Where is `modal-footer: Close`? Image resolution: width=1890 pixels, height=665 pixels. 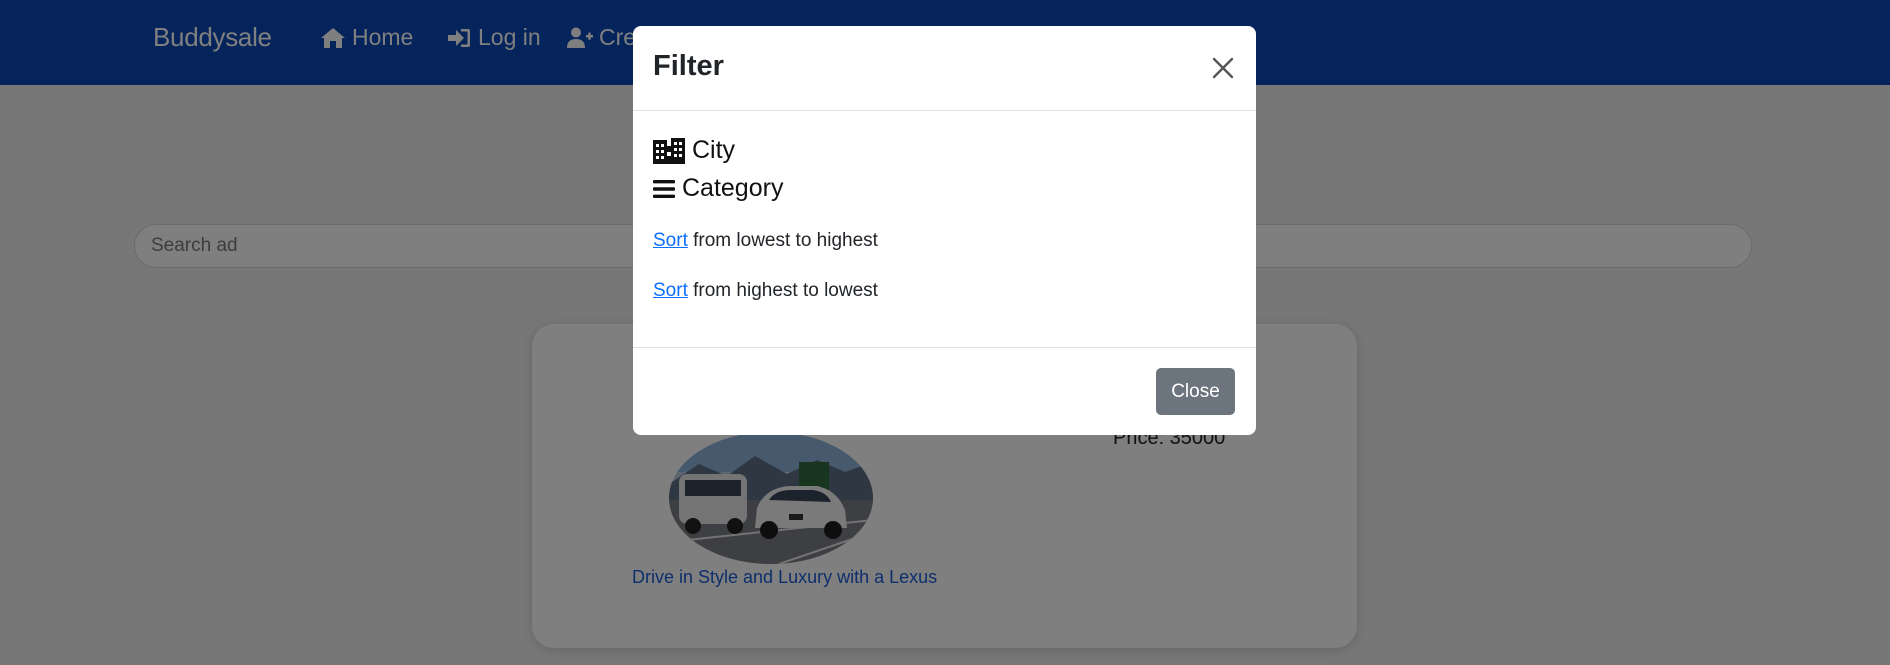 modal-footer: Close is located at coordinates (944, 391).